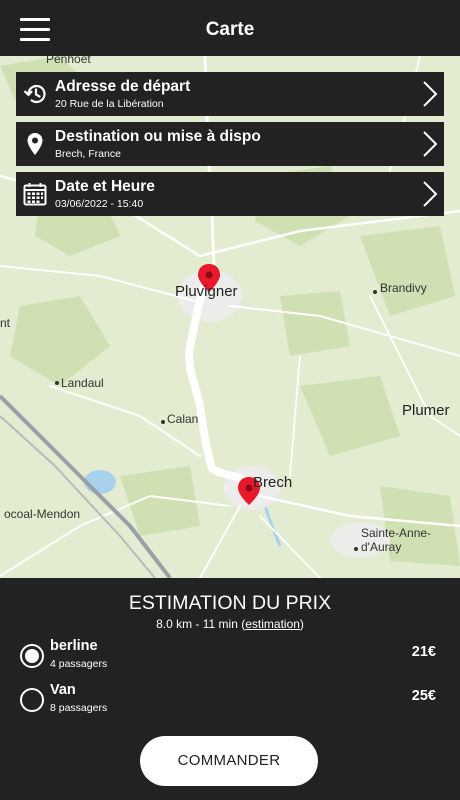 The width and height of the screenshot is (460, 800). What do you see at coordinates (426, 410) in the screenshot?
I see `map-label-plumergat: Plumer` at bounding box center [426, 410].